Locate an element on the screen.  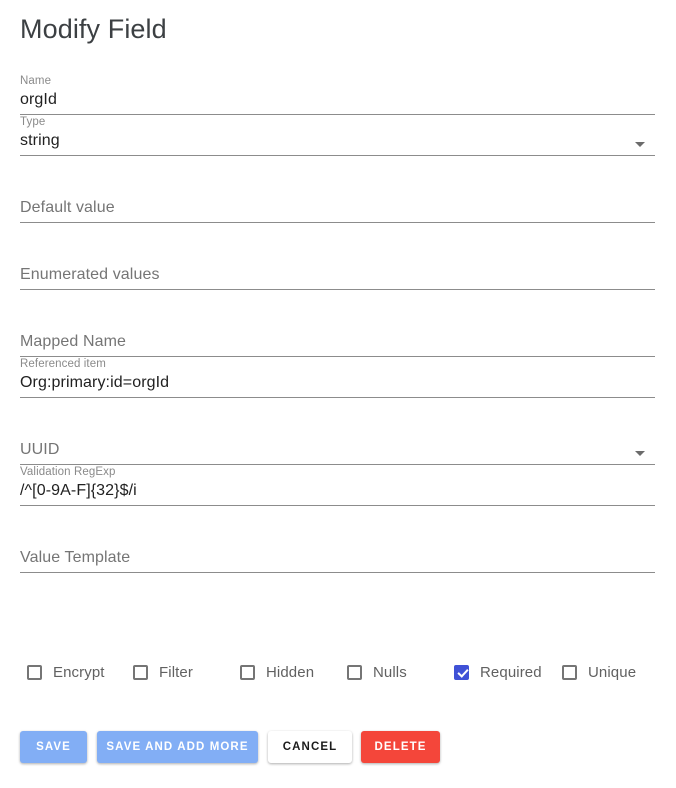
field-placeholder: Value Template is located at coordinates (337, 559).